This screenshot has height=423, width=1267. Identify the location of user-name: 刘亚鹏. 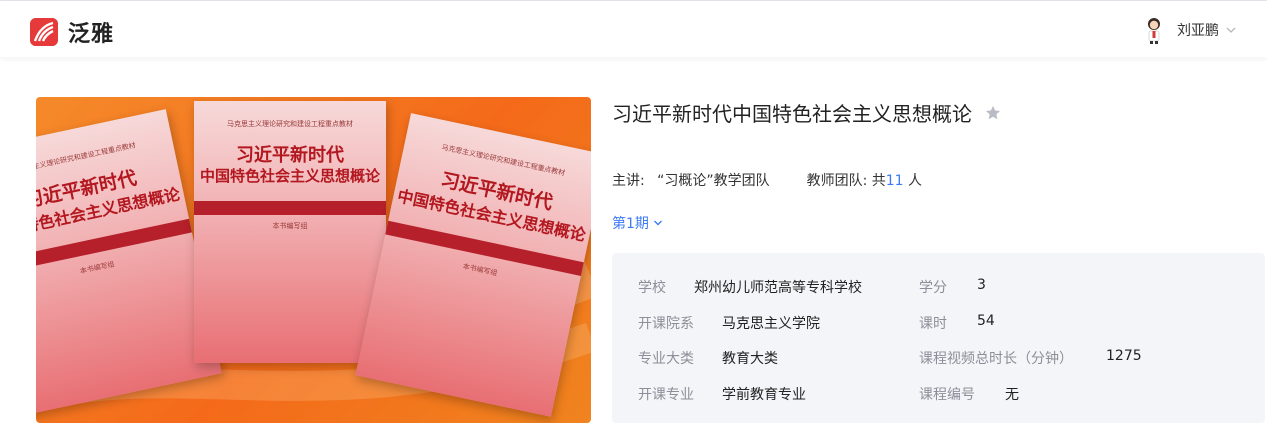
(1198, 30).